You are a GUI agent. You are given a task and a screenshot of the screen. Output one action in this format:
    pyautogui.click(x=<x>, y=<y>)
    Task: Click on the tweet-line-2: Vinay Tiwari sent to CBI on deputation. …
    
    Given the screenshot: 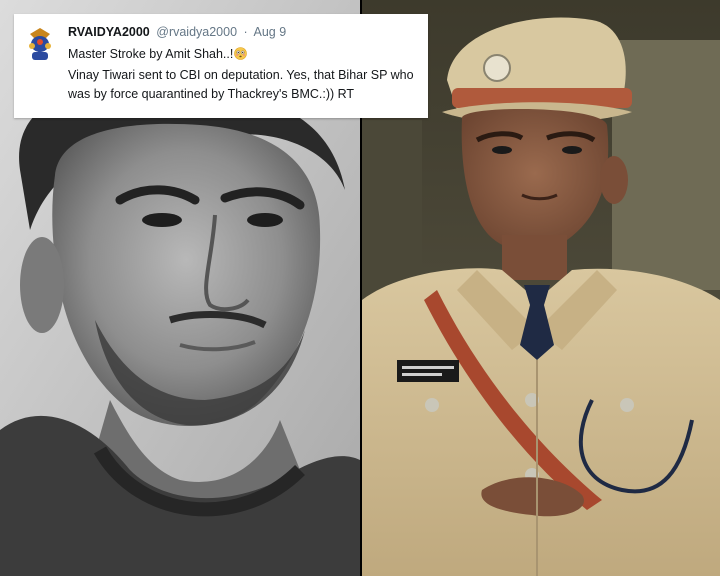 What is the action you would take?
    pyautogui.click(x=241, y=84)
    